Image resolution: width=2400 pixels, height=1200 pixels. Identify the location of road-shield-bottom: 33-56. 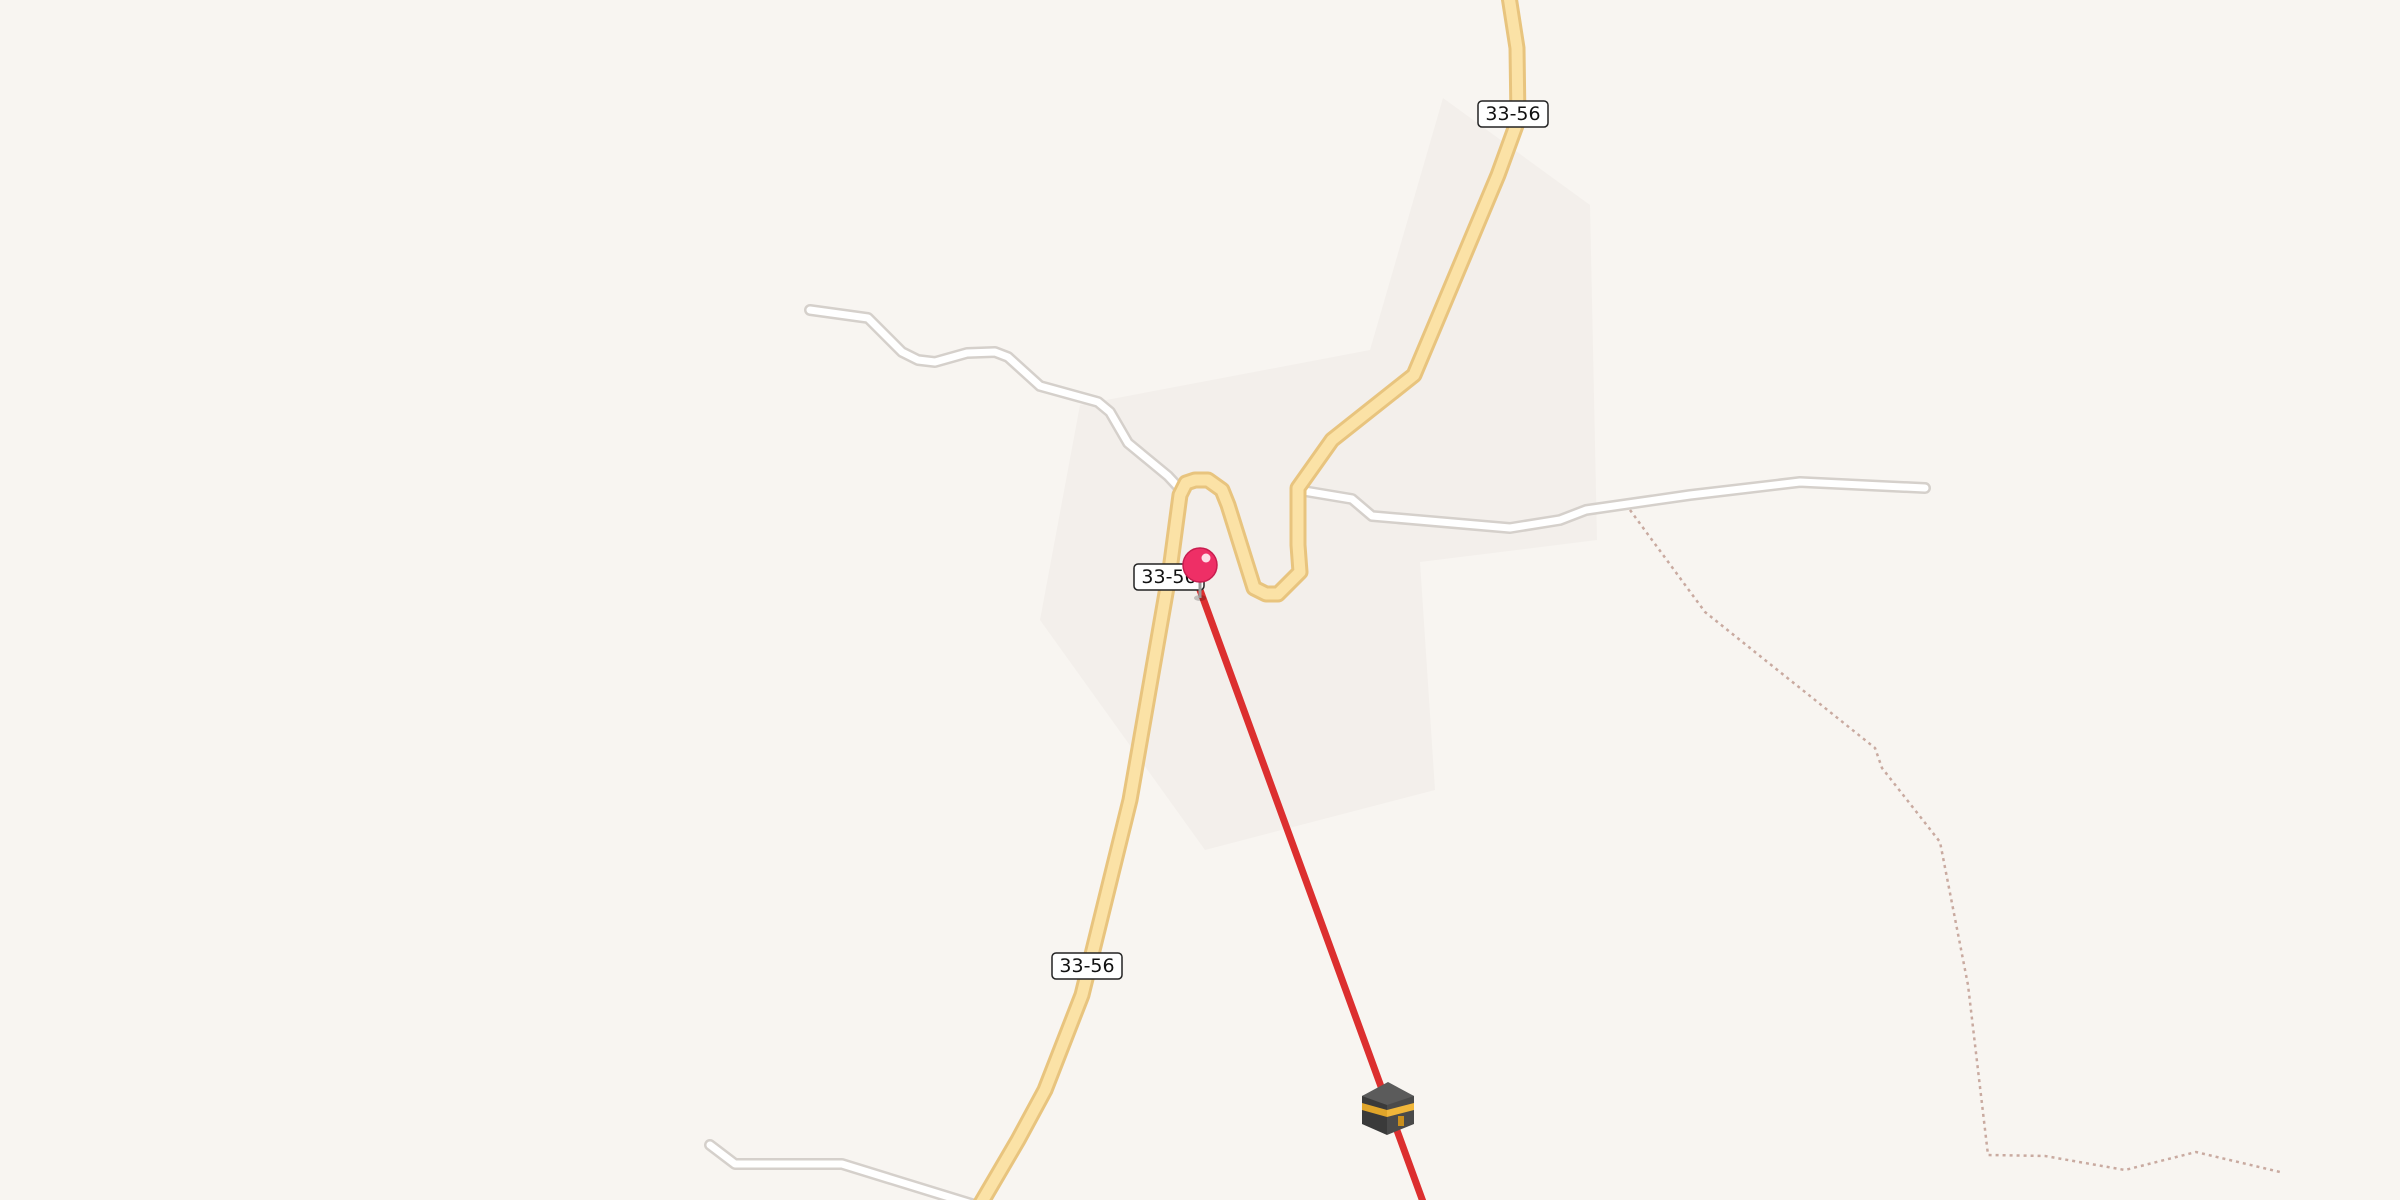
(1087, 966).